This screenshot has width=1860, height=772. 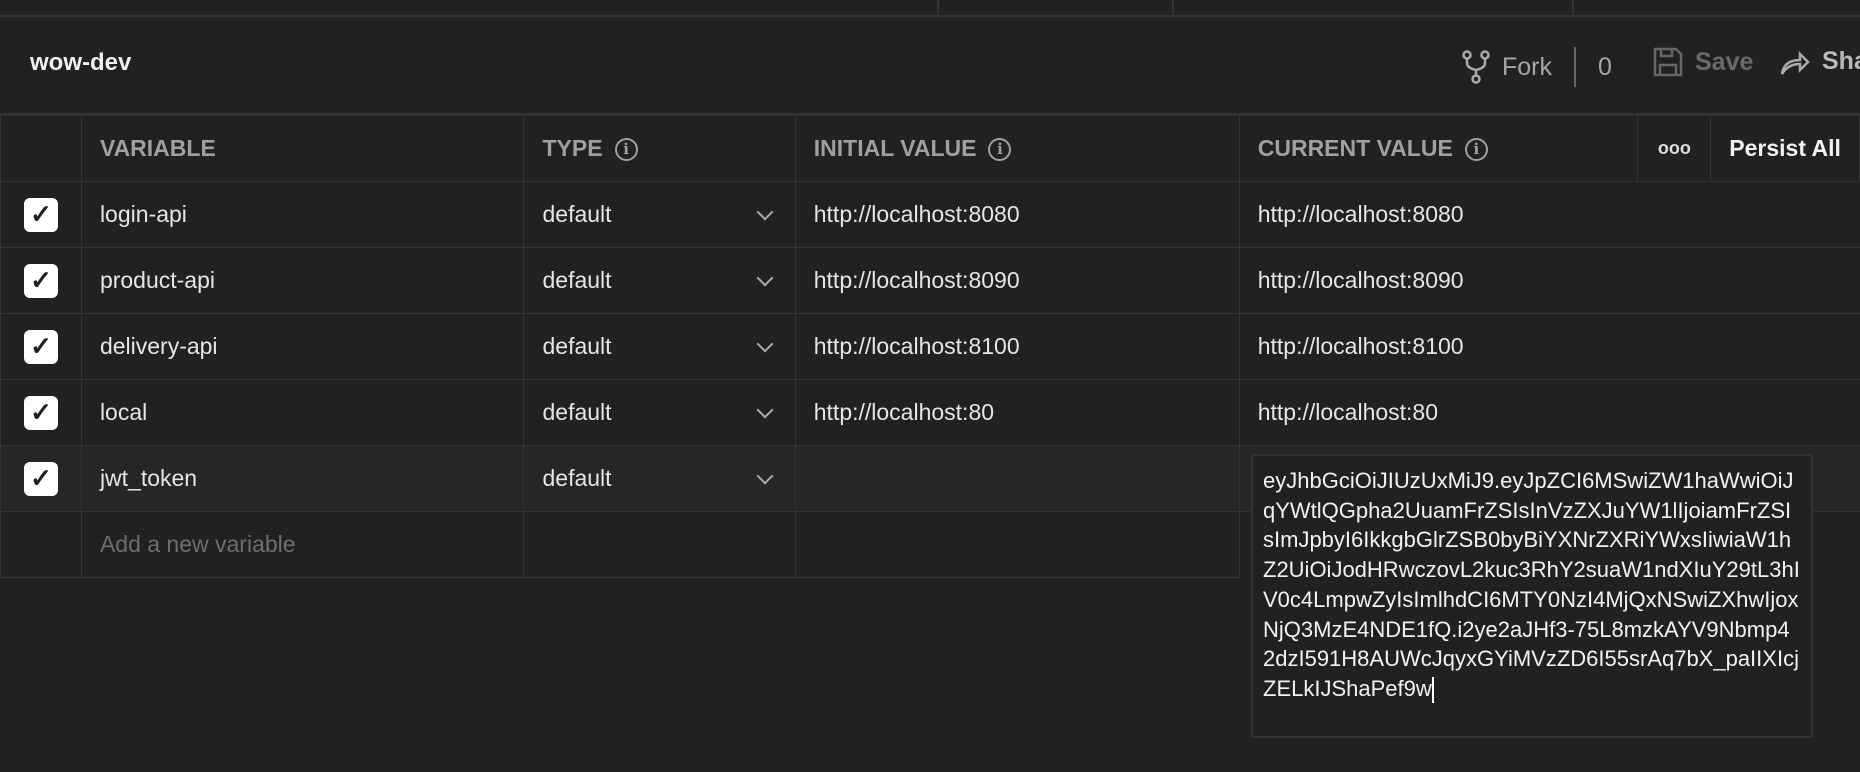 I want to click on fork-count: 0, so click(x=1605, y=66).